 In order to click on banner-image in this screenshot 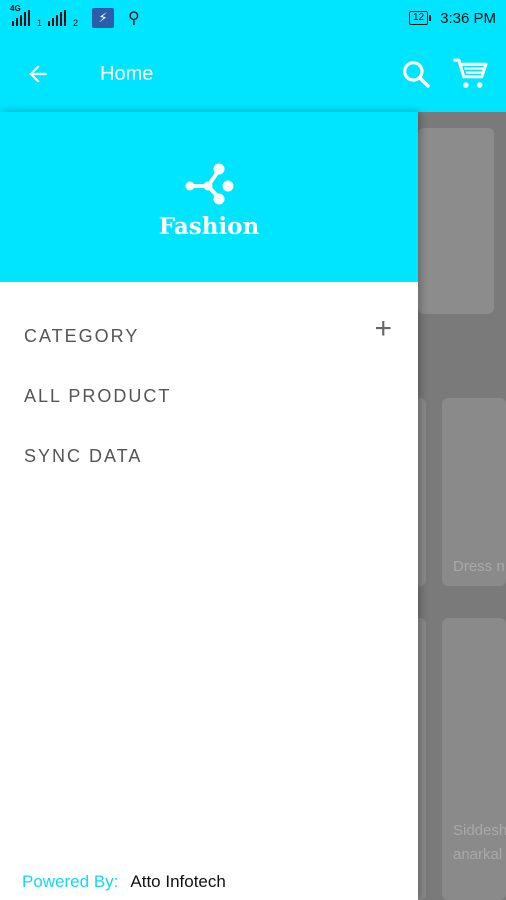, I will do `click(456, 221)`.